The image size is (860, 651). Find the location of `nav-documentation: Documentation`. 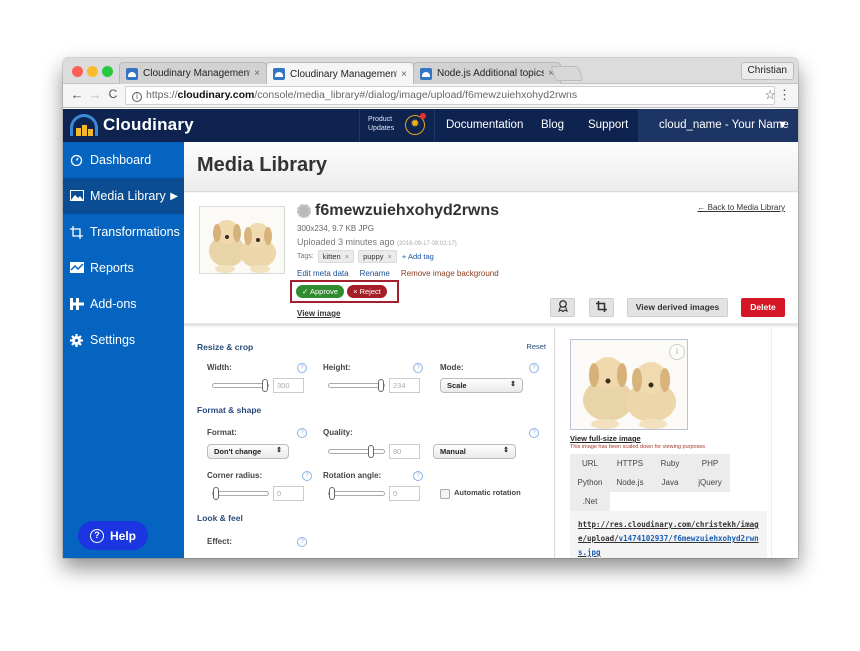

nav-documentation: Documentation is located at coordinates (484, 125).